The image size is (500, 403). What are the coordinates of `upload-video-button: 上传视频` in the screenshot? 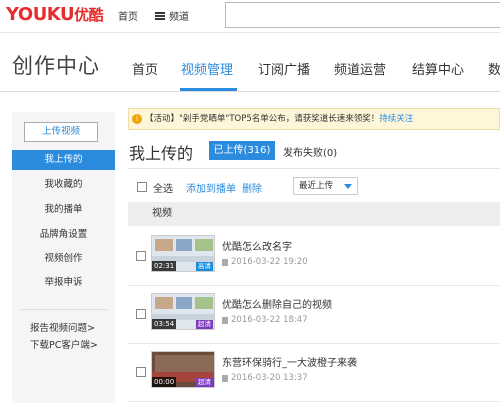 It's located at (61, 132).